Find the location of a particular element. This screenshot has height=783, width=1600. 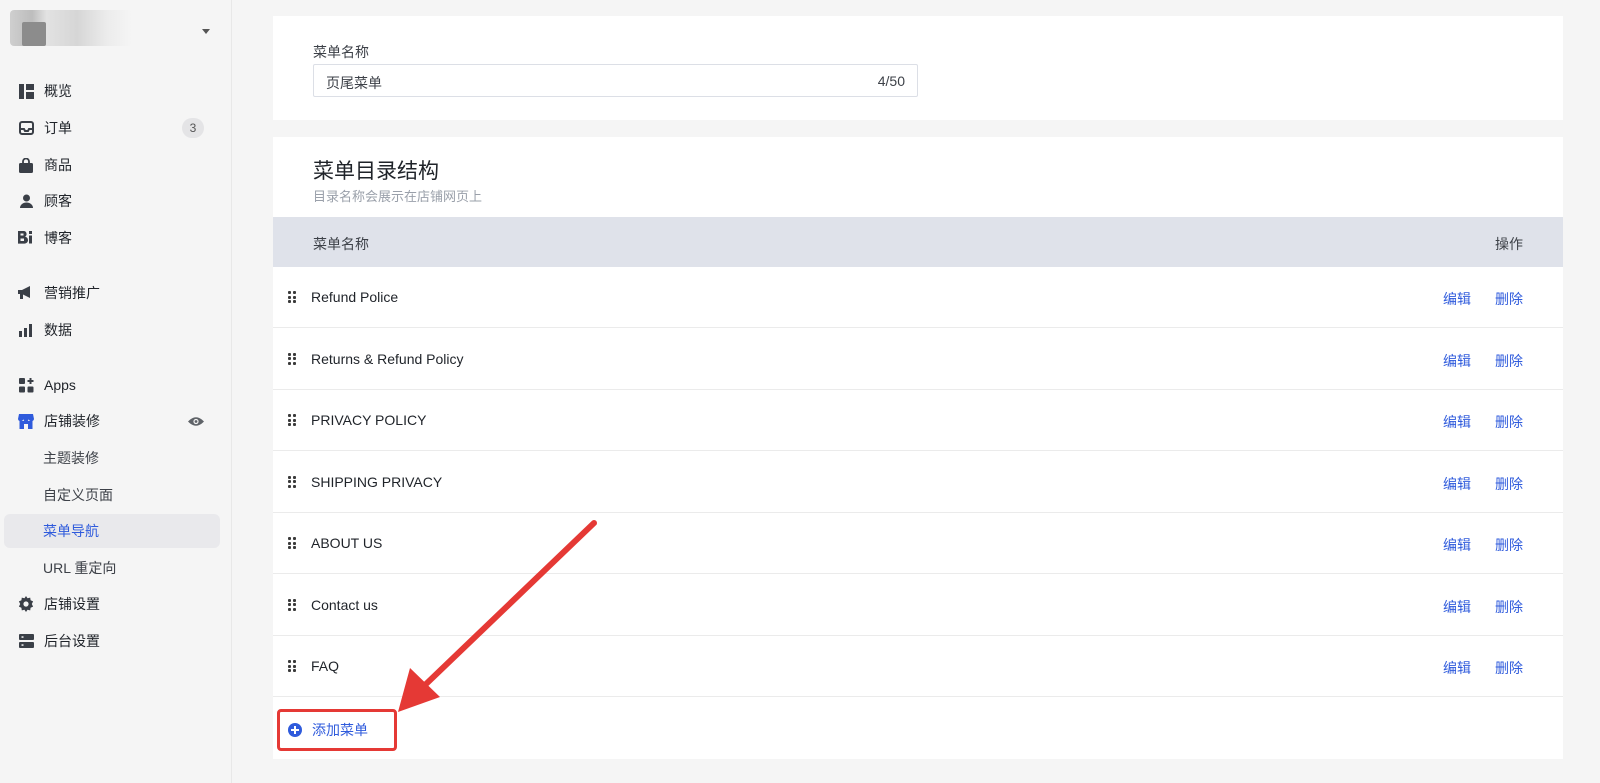

menu-item-name: Refund Police is located at coordinates (355, 297).